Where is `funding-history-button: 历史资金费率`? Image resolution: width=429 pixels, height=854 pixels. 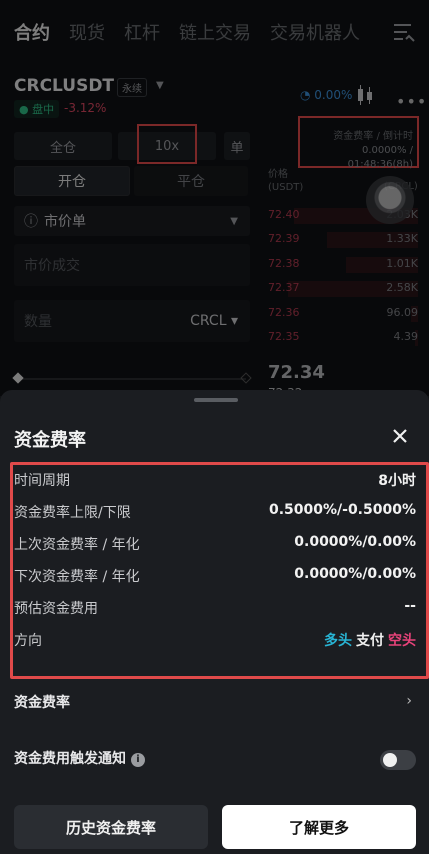
funding-history-button: 历史资金费率 is located at coordinates (111, 827).